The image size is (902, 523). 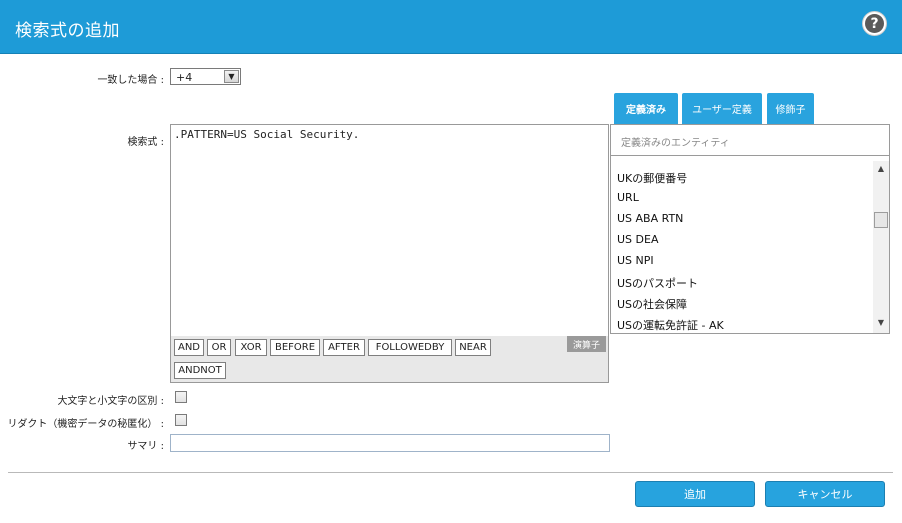 I want to click on operator-before-button: BEFORE, so click(x=295, y=347).